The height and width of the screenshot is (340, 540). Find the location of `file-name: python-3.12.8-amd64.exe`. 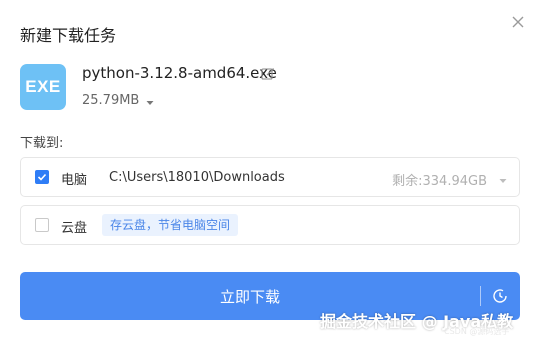

file-name: python-3.12.8-amd64.exe is located at coordinates (179, 73).